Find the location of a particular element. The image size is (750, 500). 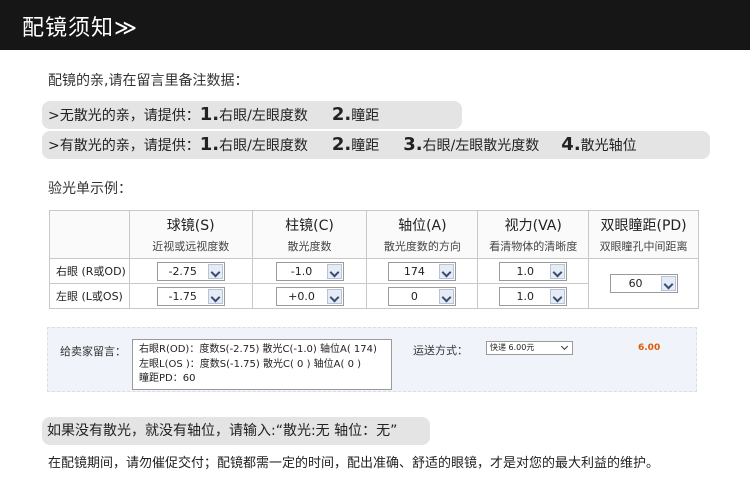

column-header-cylinder: 柱镜(C) 散光度数 is located at coordinates (309, 234).